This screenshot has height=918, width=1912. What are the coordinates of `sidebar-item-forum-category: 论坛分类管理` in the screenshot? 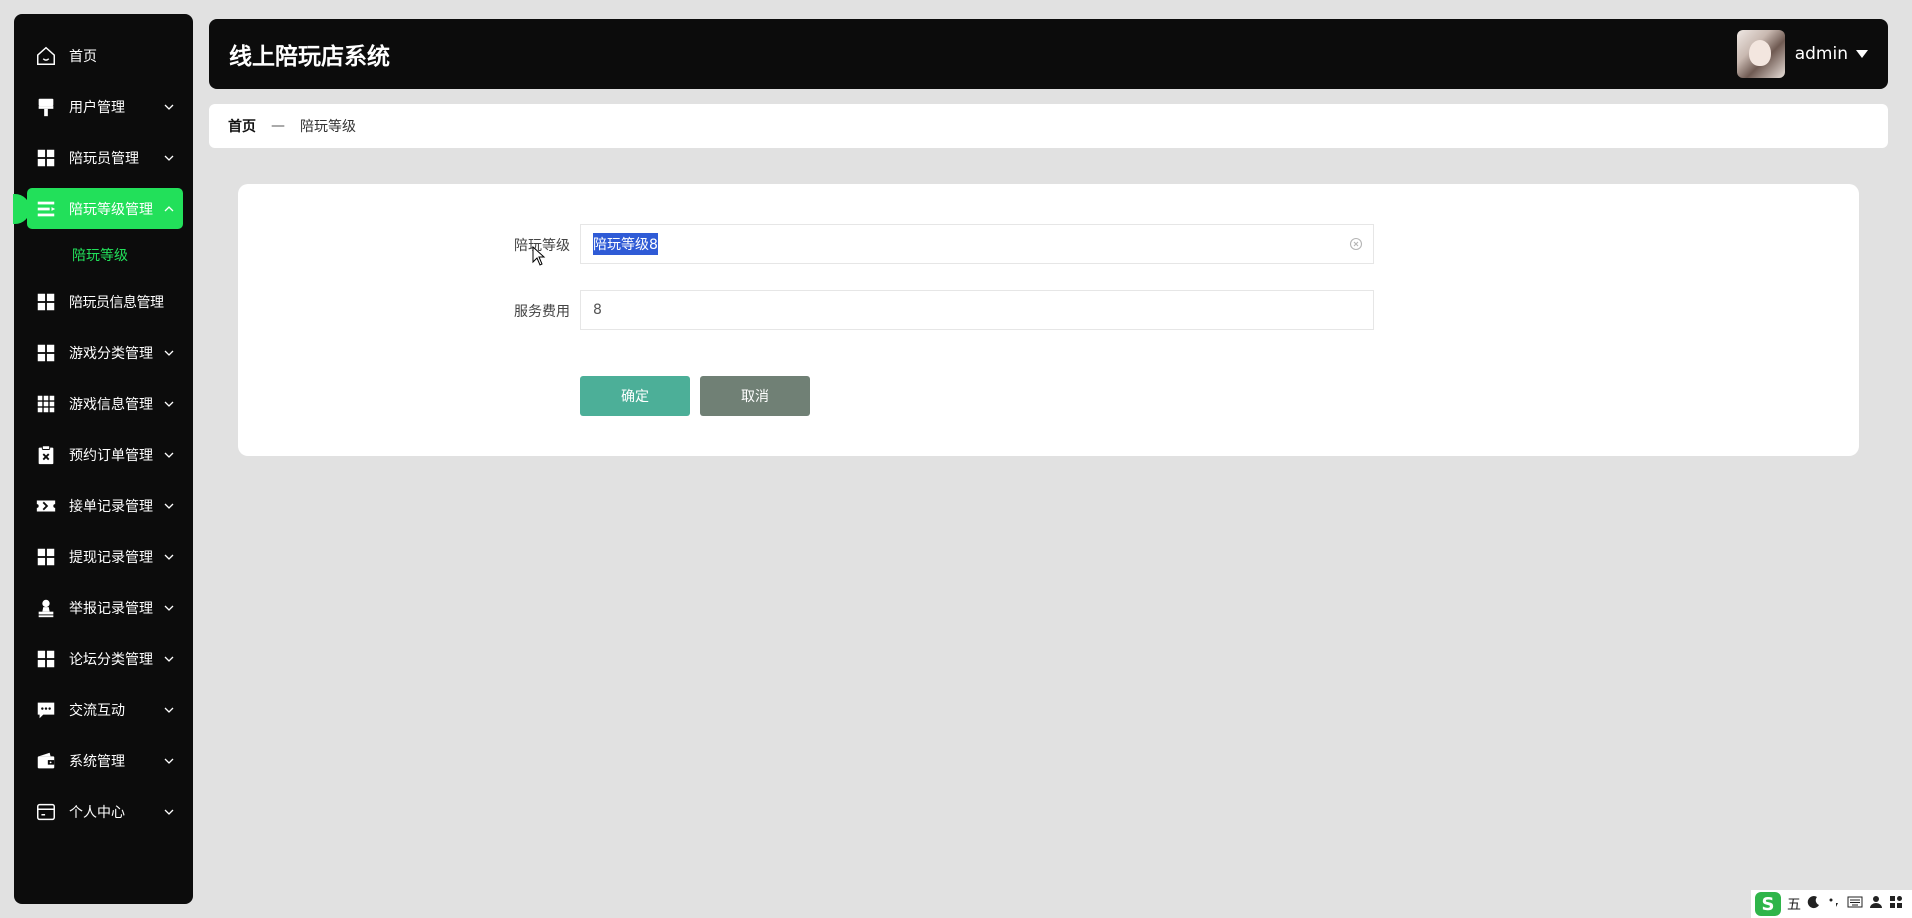 It's located at (103, 658).